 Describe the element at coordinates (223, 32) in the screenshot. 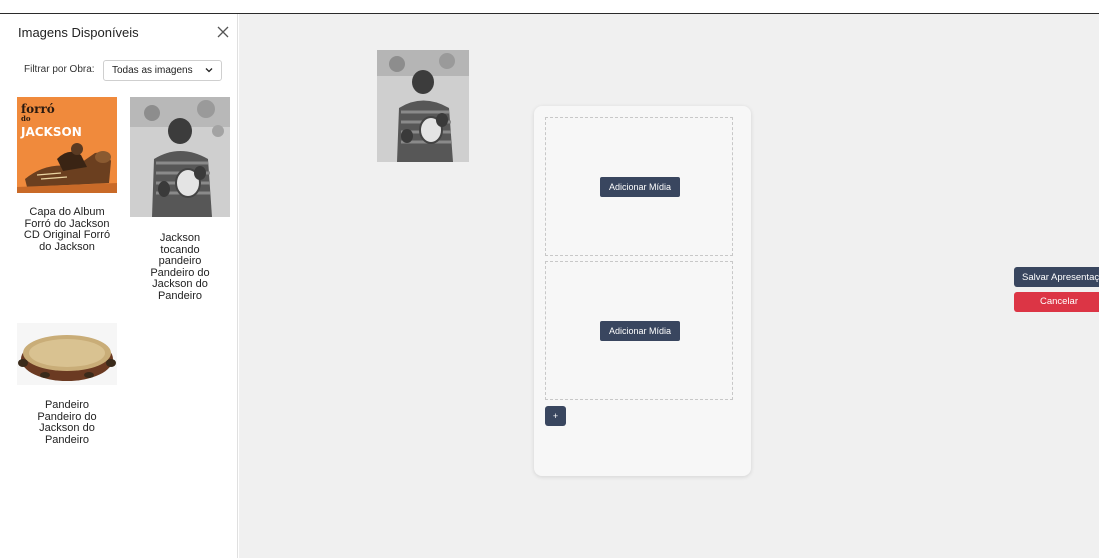

I see `close-icon` at that location.